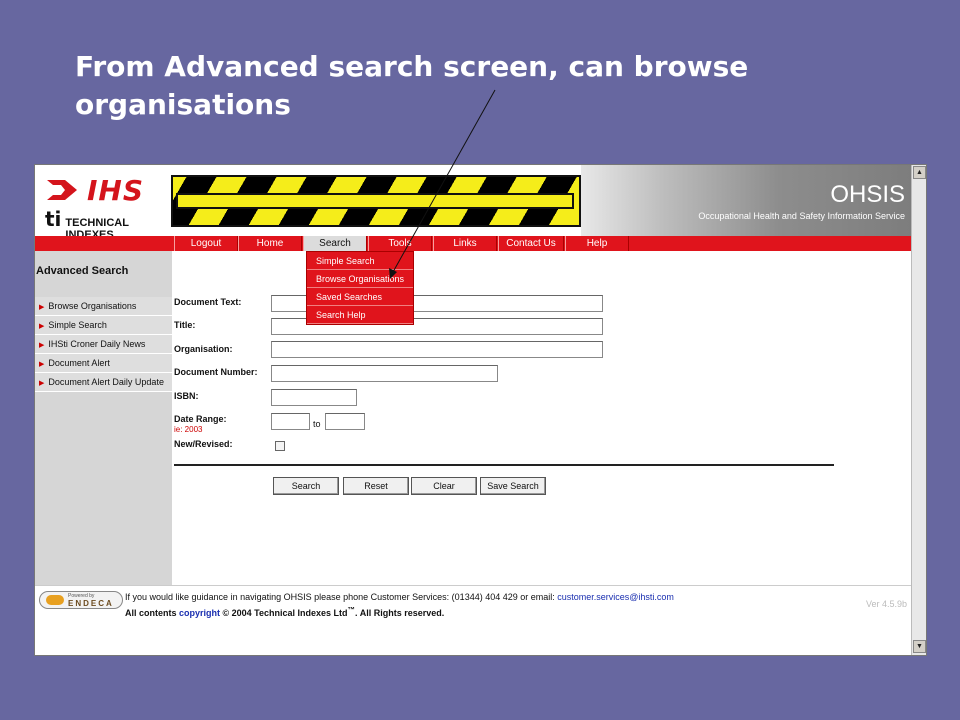  I want to click on nav-tab-logout: Logout, so click(206, 243).